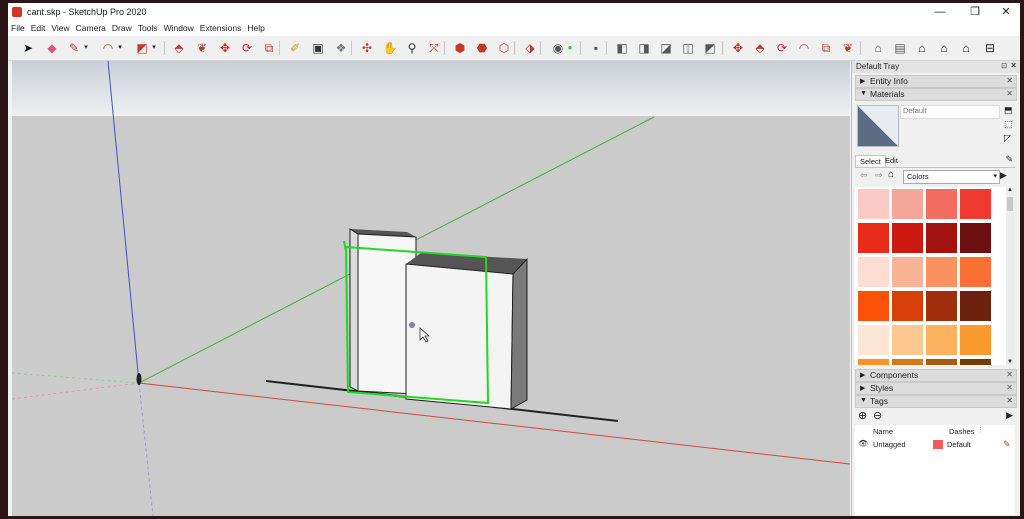 Image resolution: width=1024 pixels, height=519 pixels. What do you see at coordinates (922, 48) in the screenshot?
I see `house-front-icon: ⌂` at bounding box center [922, 48].